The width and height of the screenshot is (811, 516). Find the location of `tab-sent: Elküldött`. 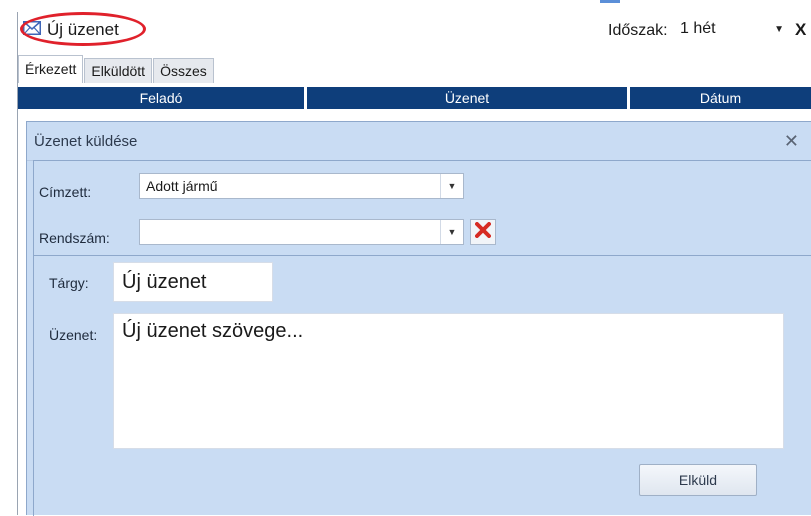

tab-sent: Elküldött is located at coordinates (118, 70).